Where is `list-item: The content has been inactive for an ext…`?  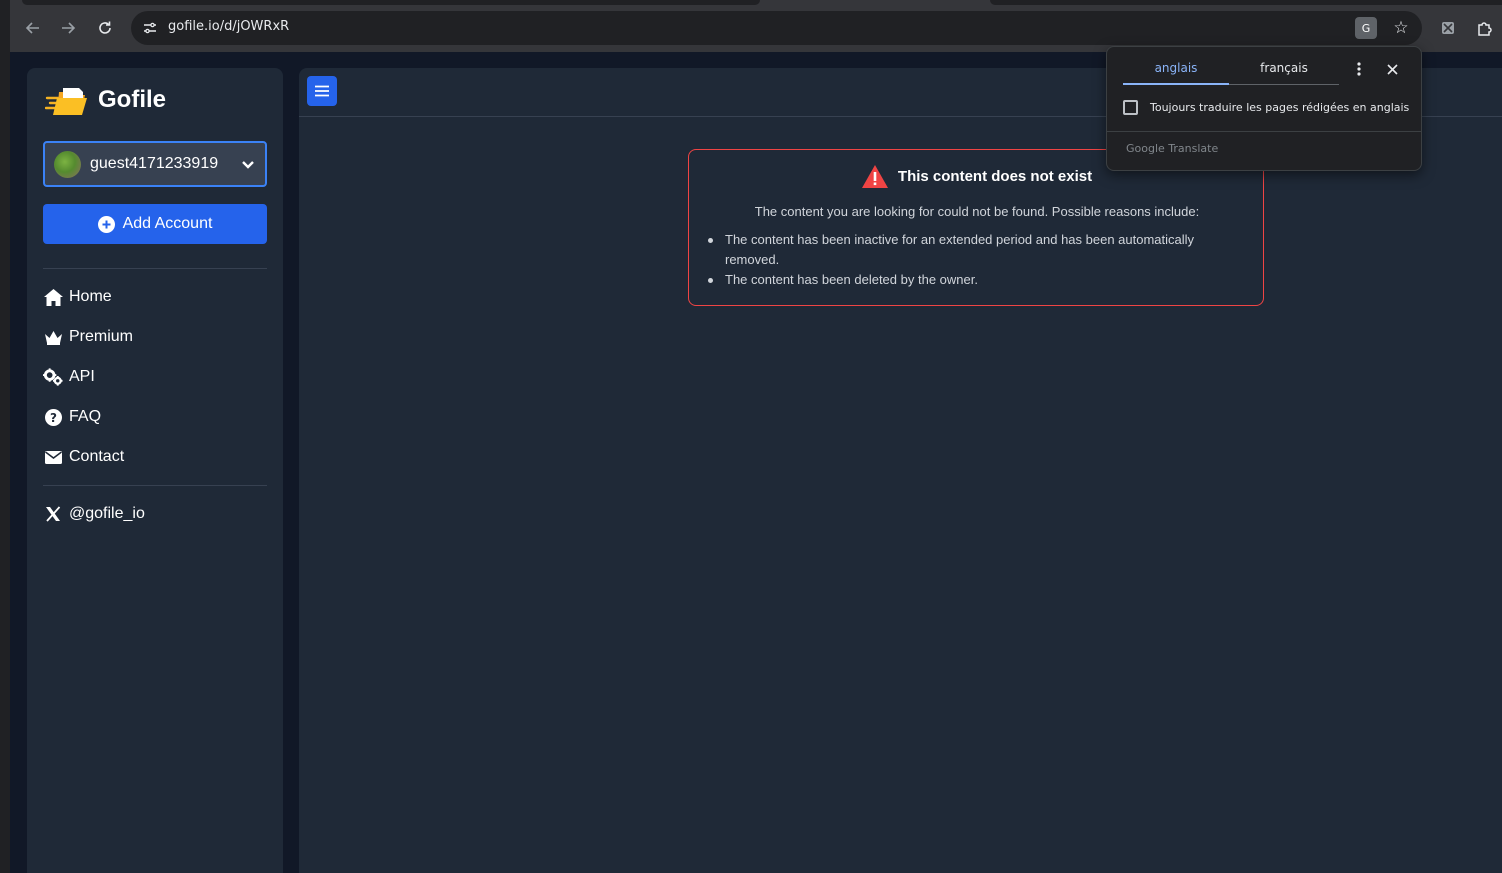
list-item: The content has been inactive for an ext… is located at coordinates (976, 250).